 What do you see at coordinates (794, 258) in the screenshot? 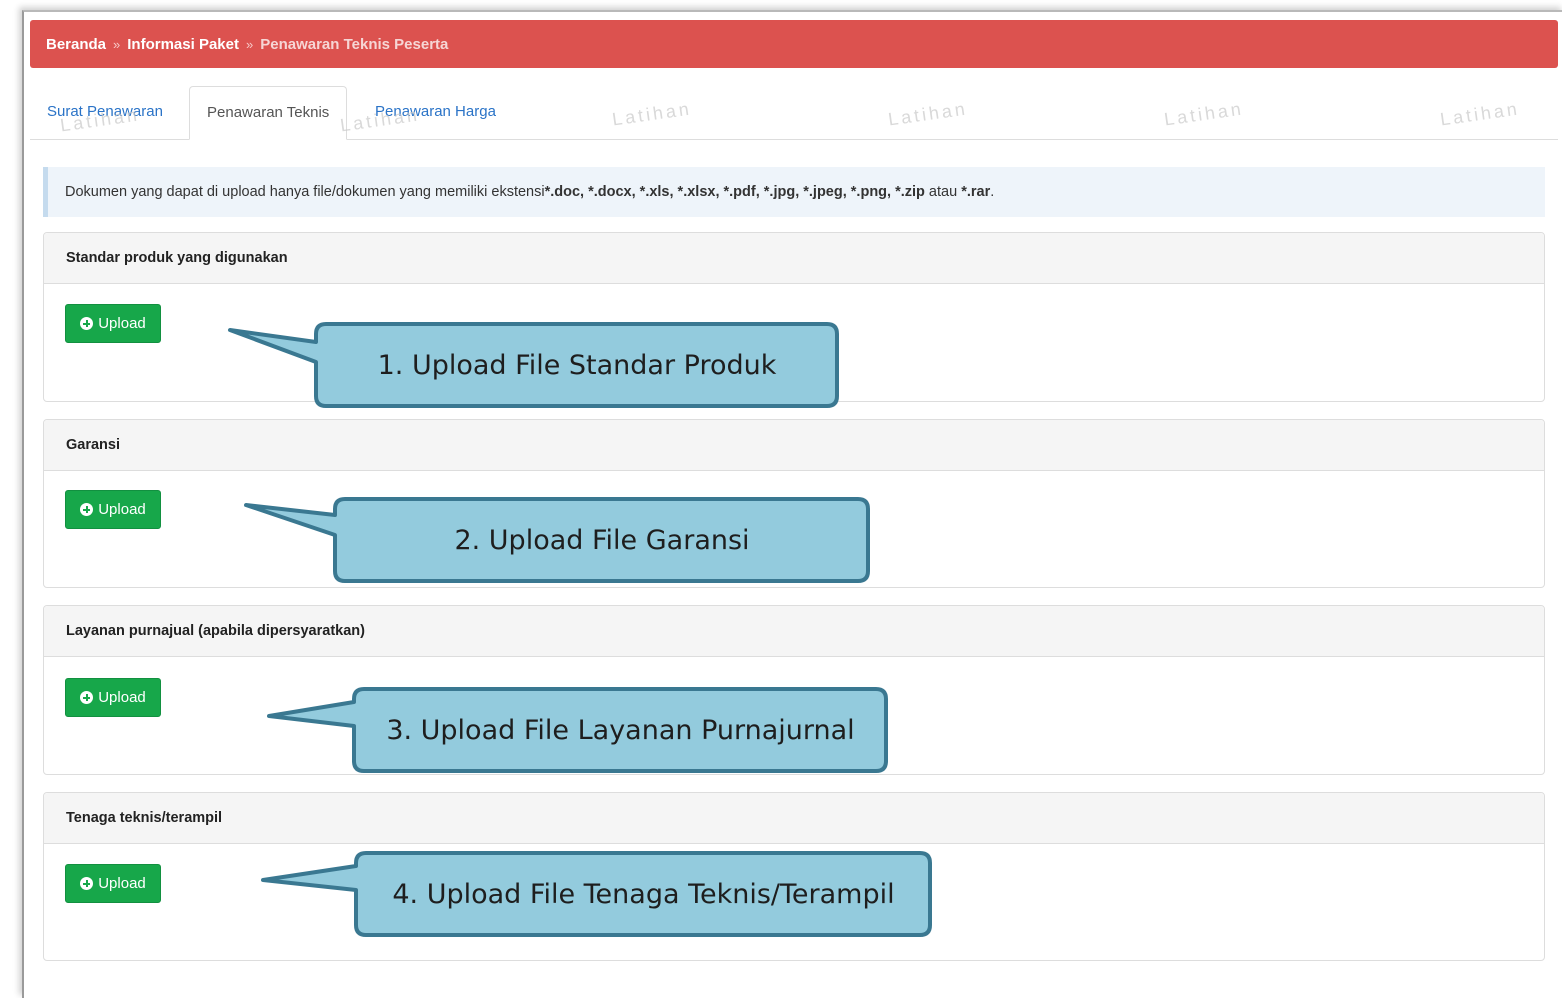
I see `panel-title: Standar produk yang digunakan` at bounding box center [794, 258].